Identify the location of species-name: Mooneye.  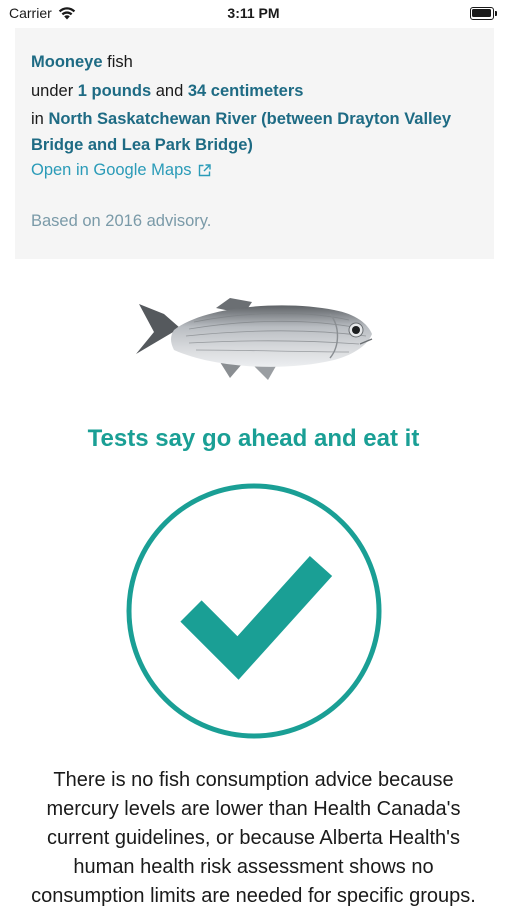
(67, 62).